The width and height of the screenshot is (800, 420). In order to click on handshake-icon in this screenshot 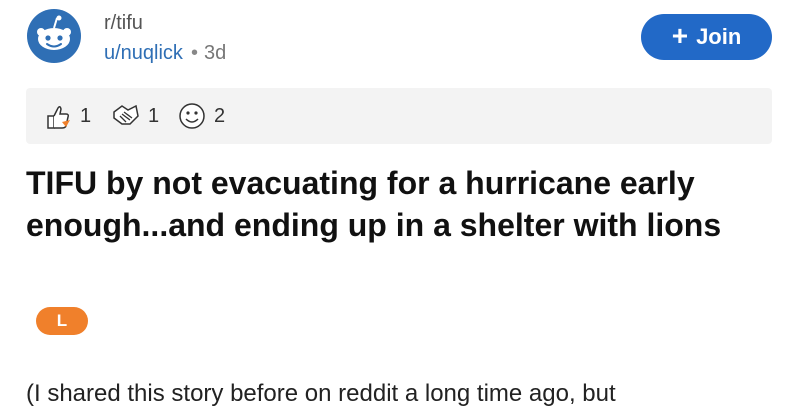, I will do `click(126, 114)`.